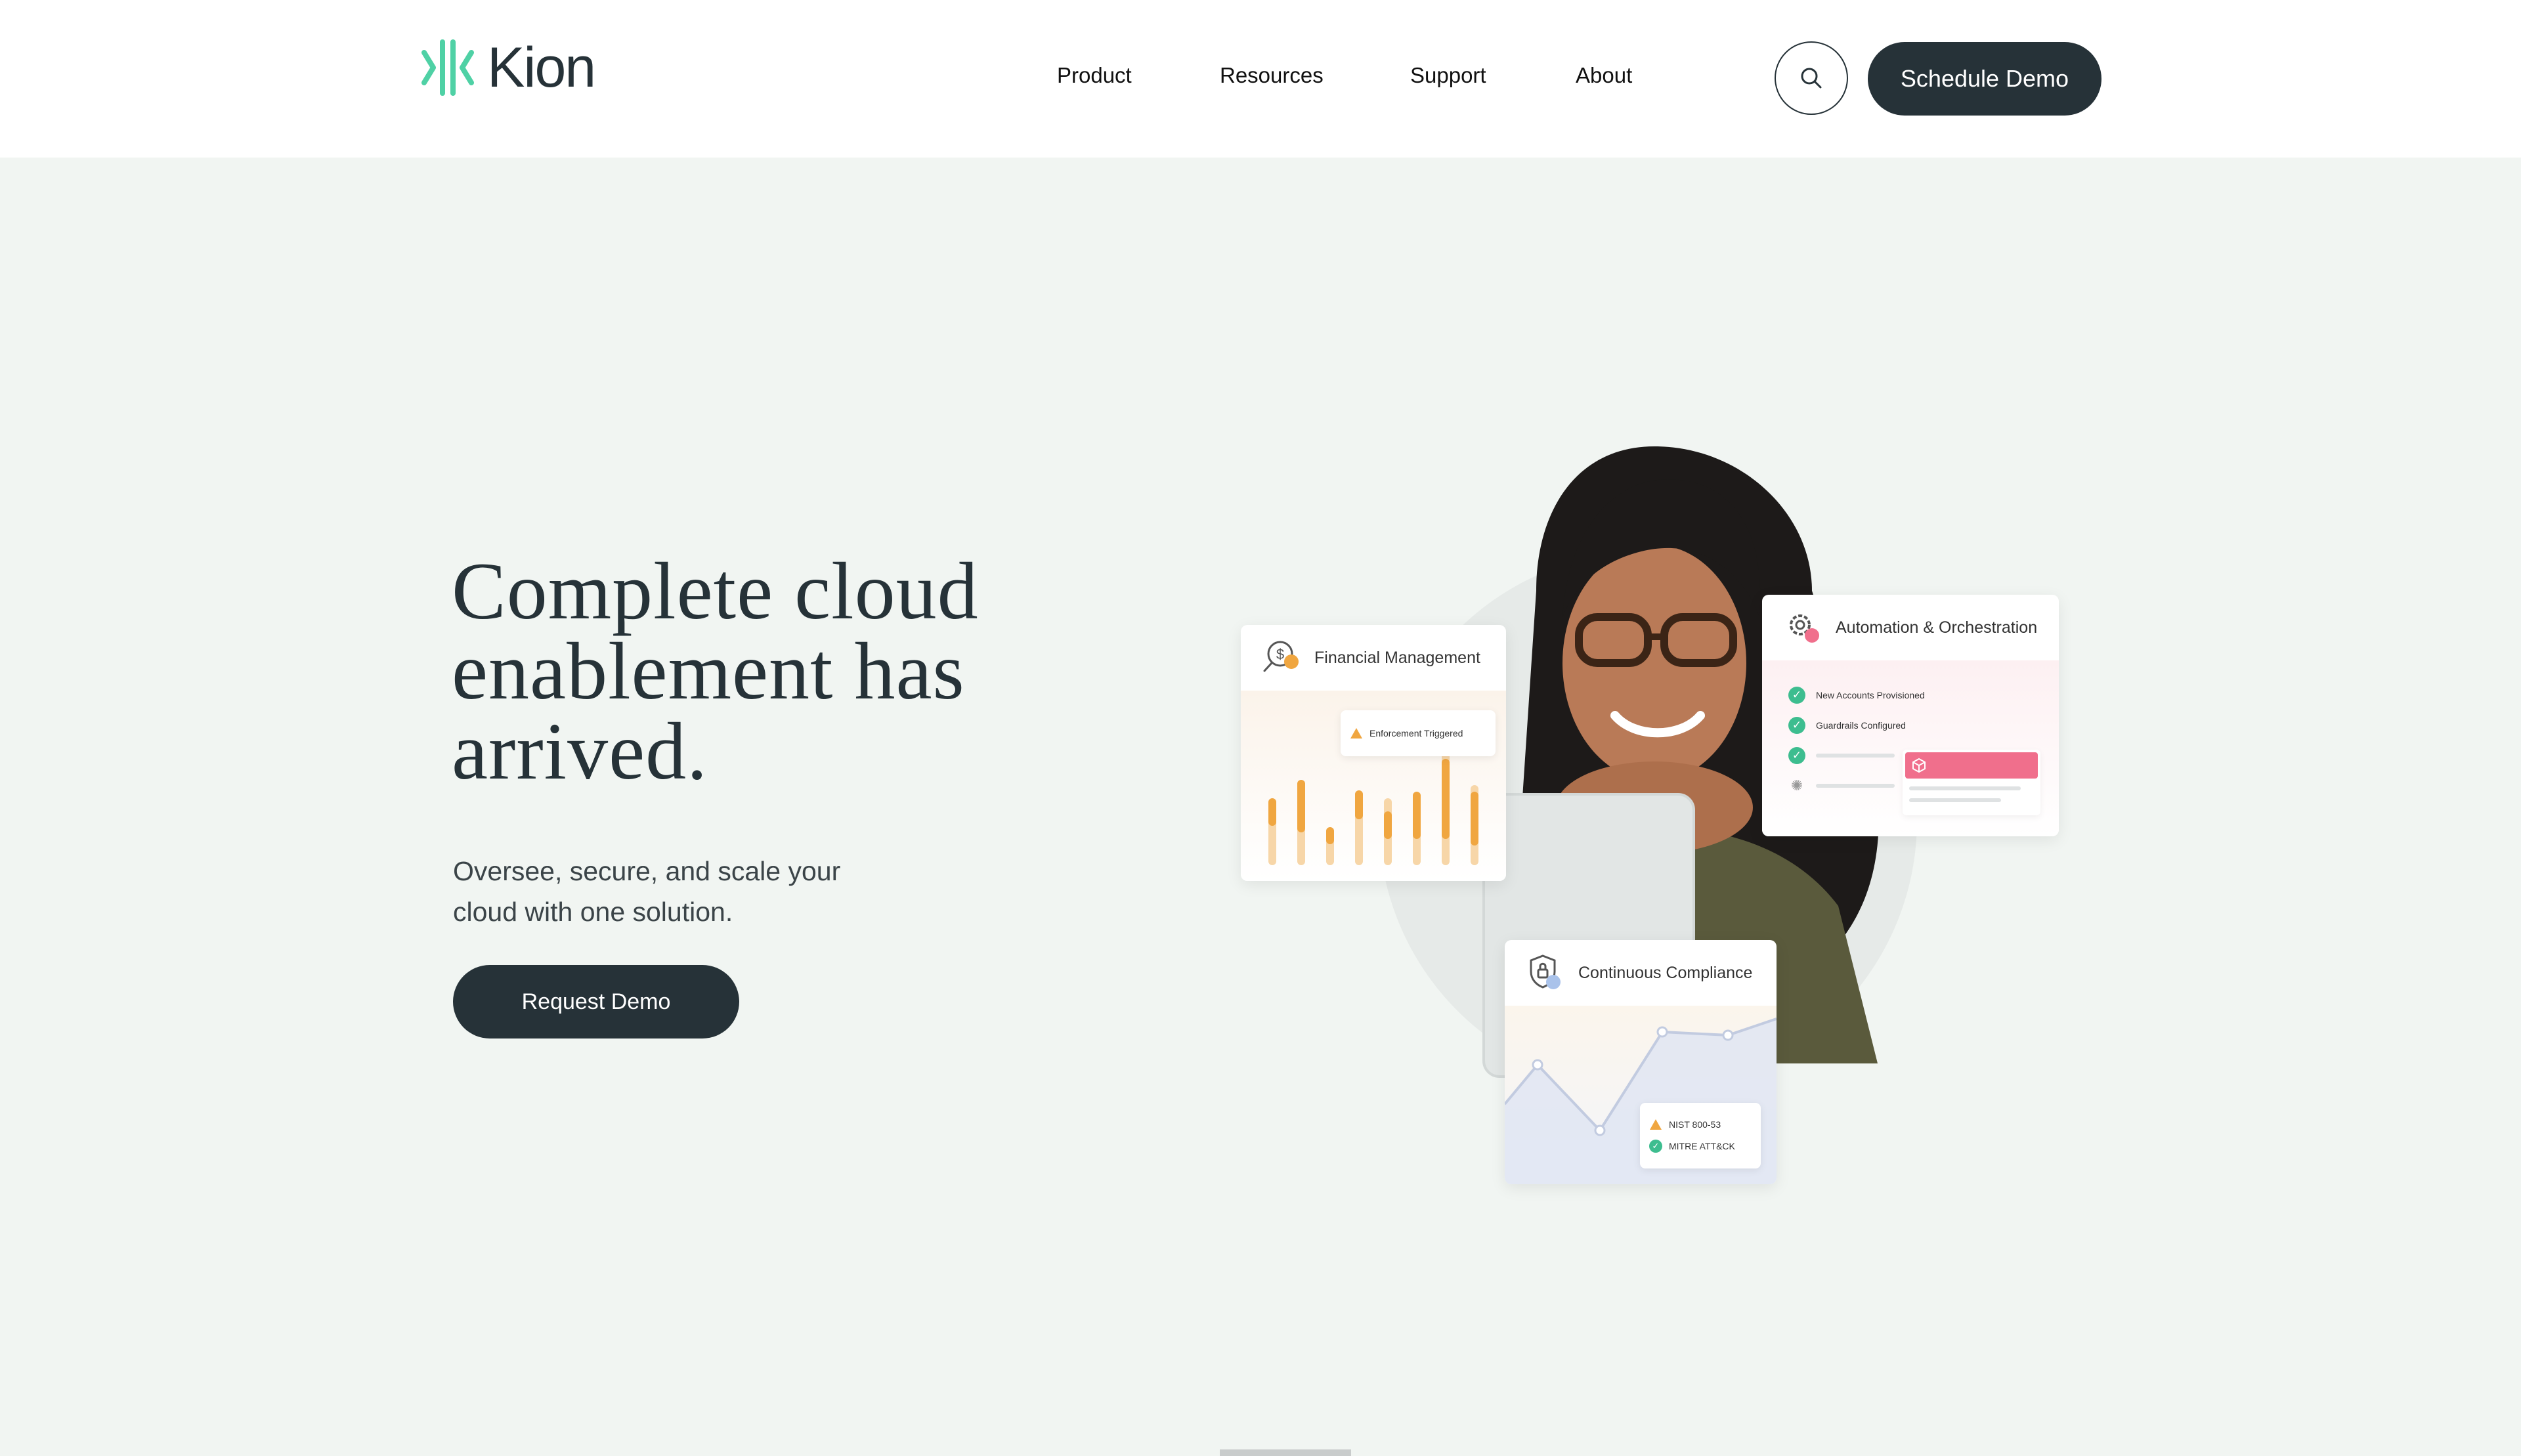 The height and width of the screenshot is (1456, 2521). I want to click on nav-support: Support, so click(1448, 79).